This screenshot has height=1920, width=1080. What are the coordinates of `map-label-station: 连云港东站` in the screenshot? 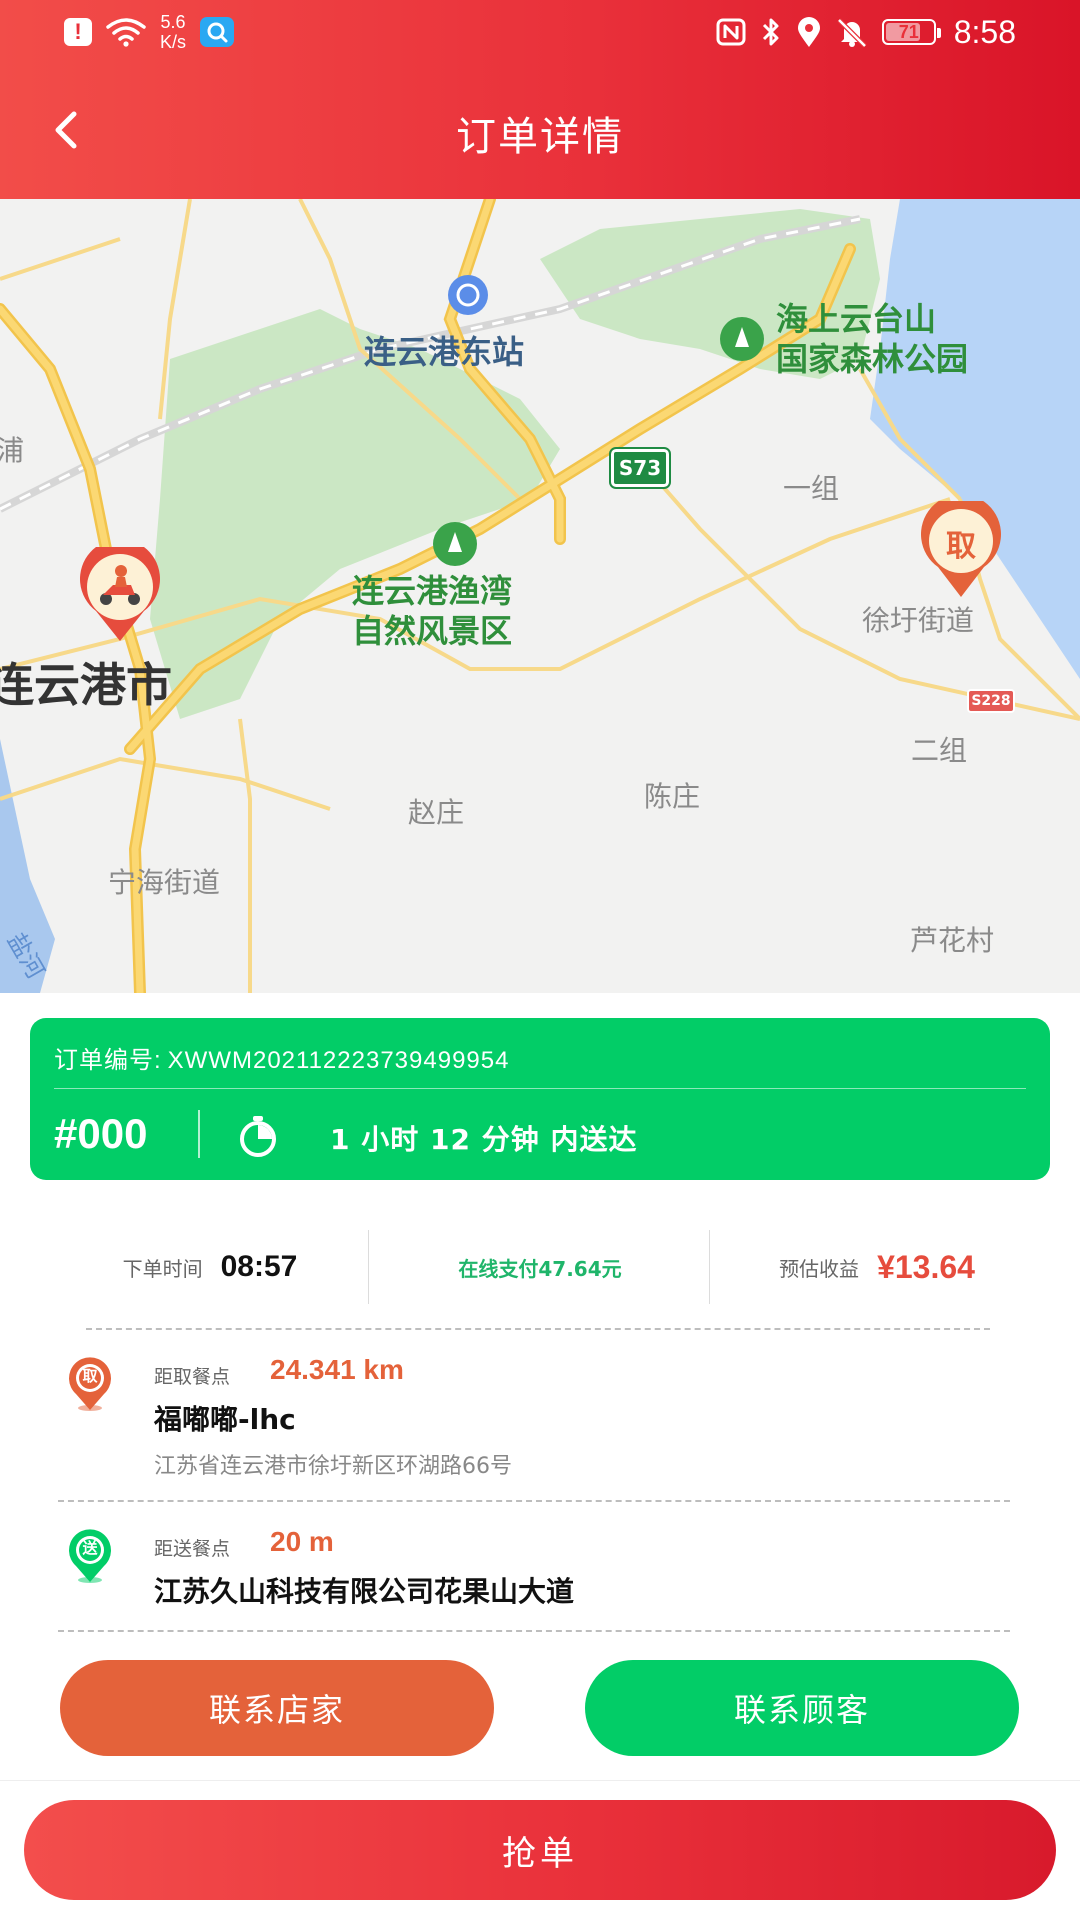 It's located at (444, 352).